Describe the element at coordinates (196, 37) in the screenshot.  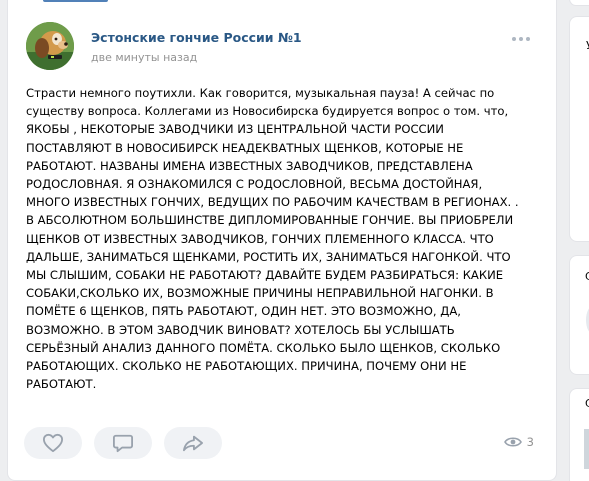
I see `group-name-link: Эстонские гончие России №1` at that location.